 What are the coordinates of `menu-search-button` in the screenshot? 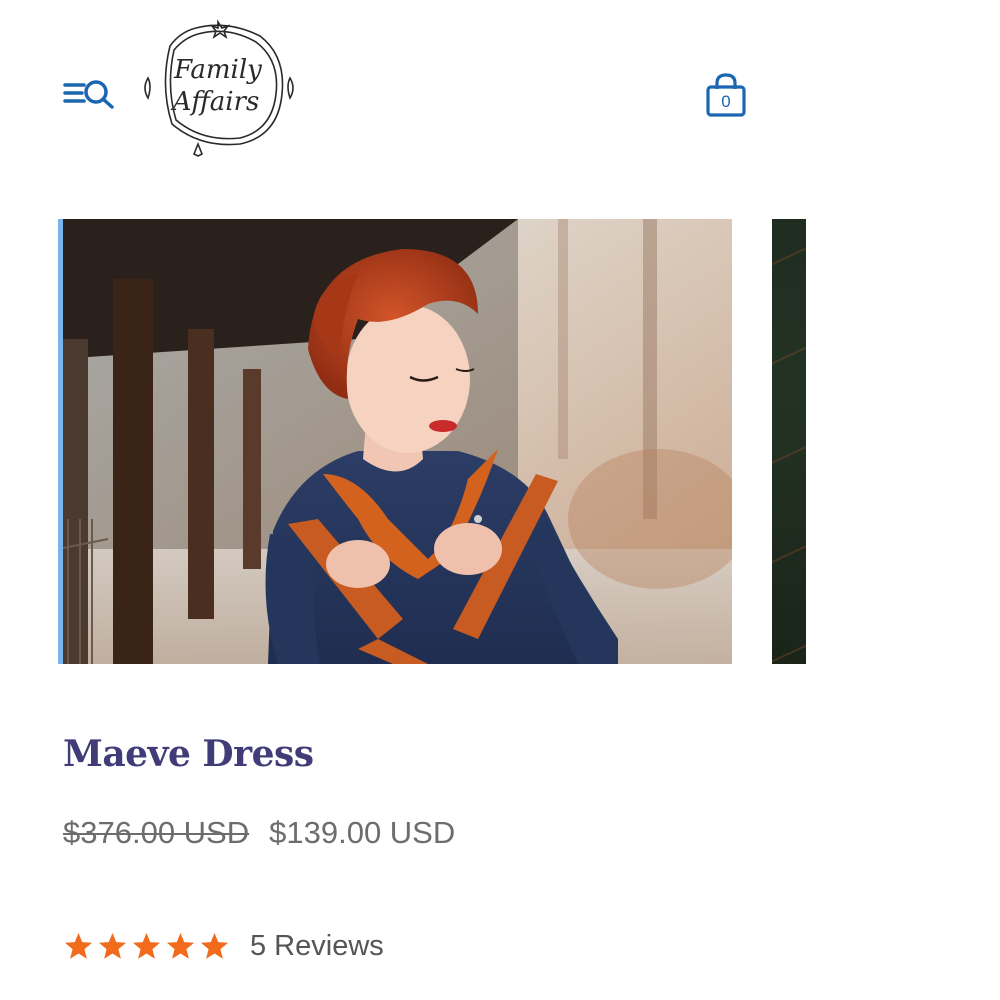 It's located at (89, 94).